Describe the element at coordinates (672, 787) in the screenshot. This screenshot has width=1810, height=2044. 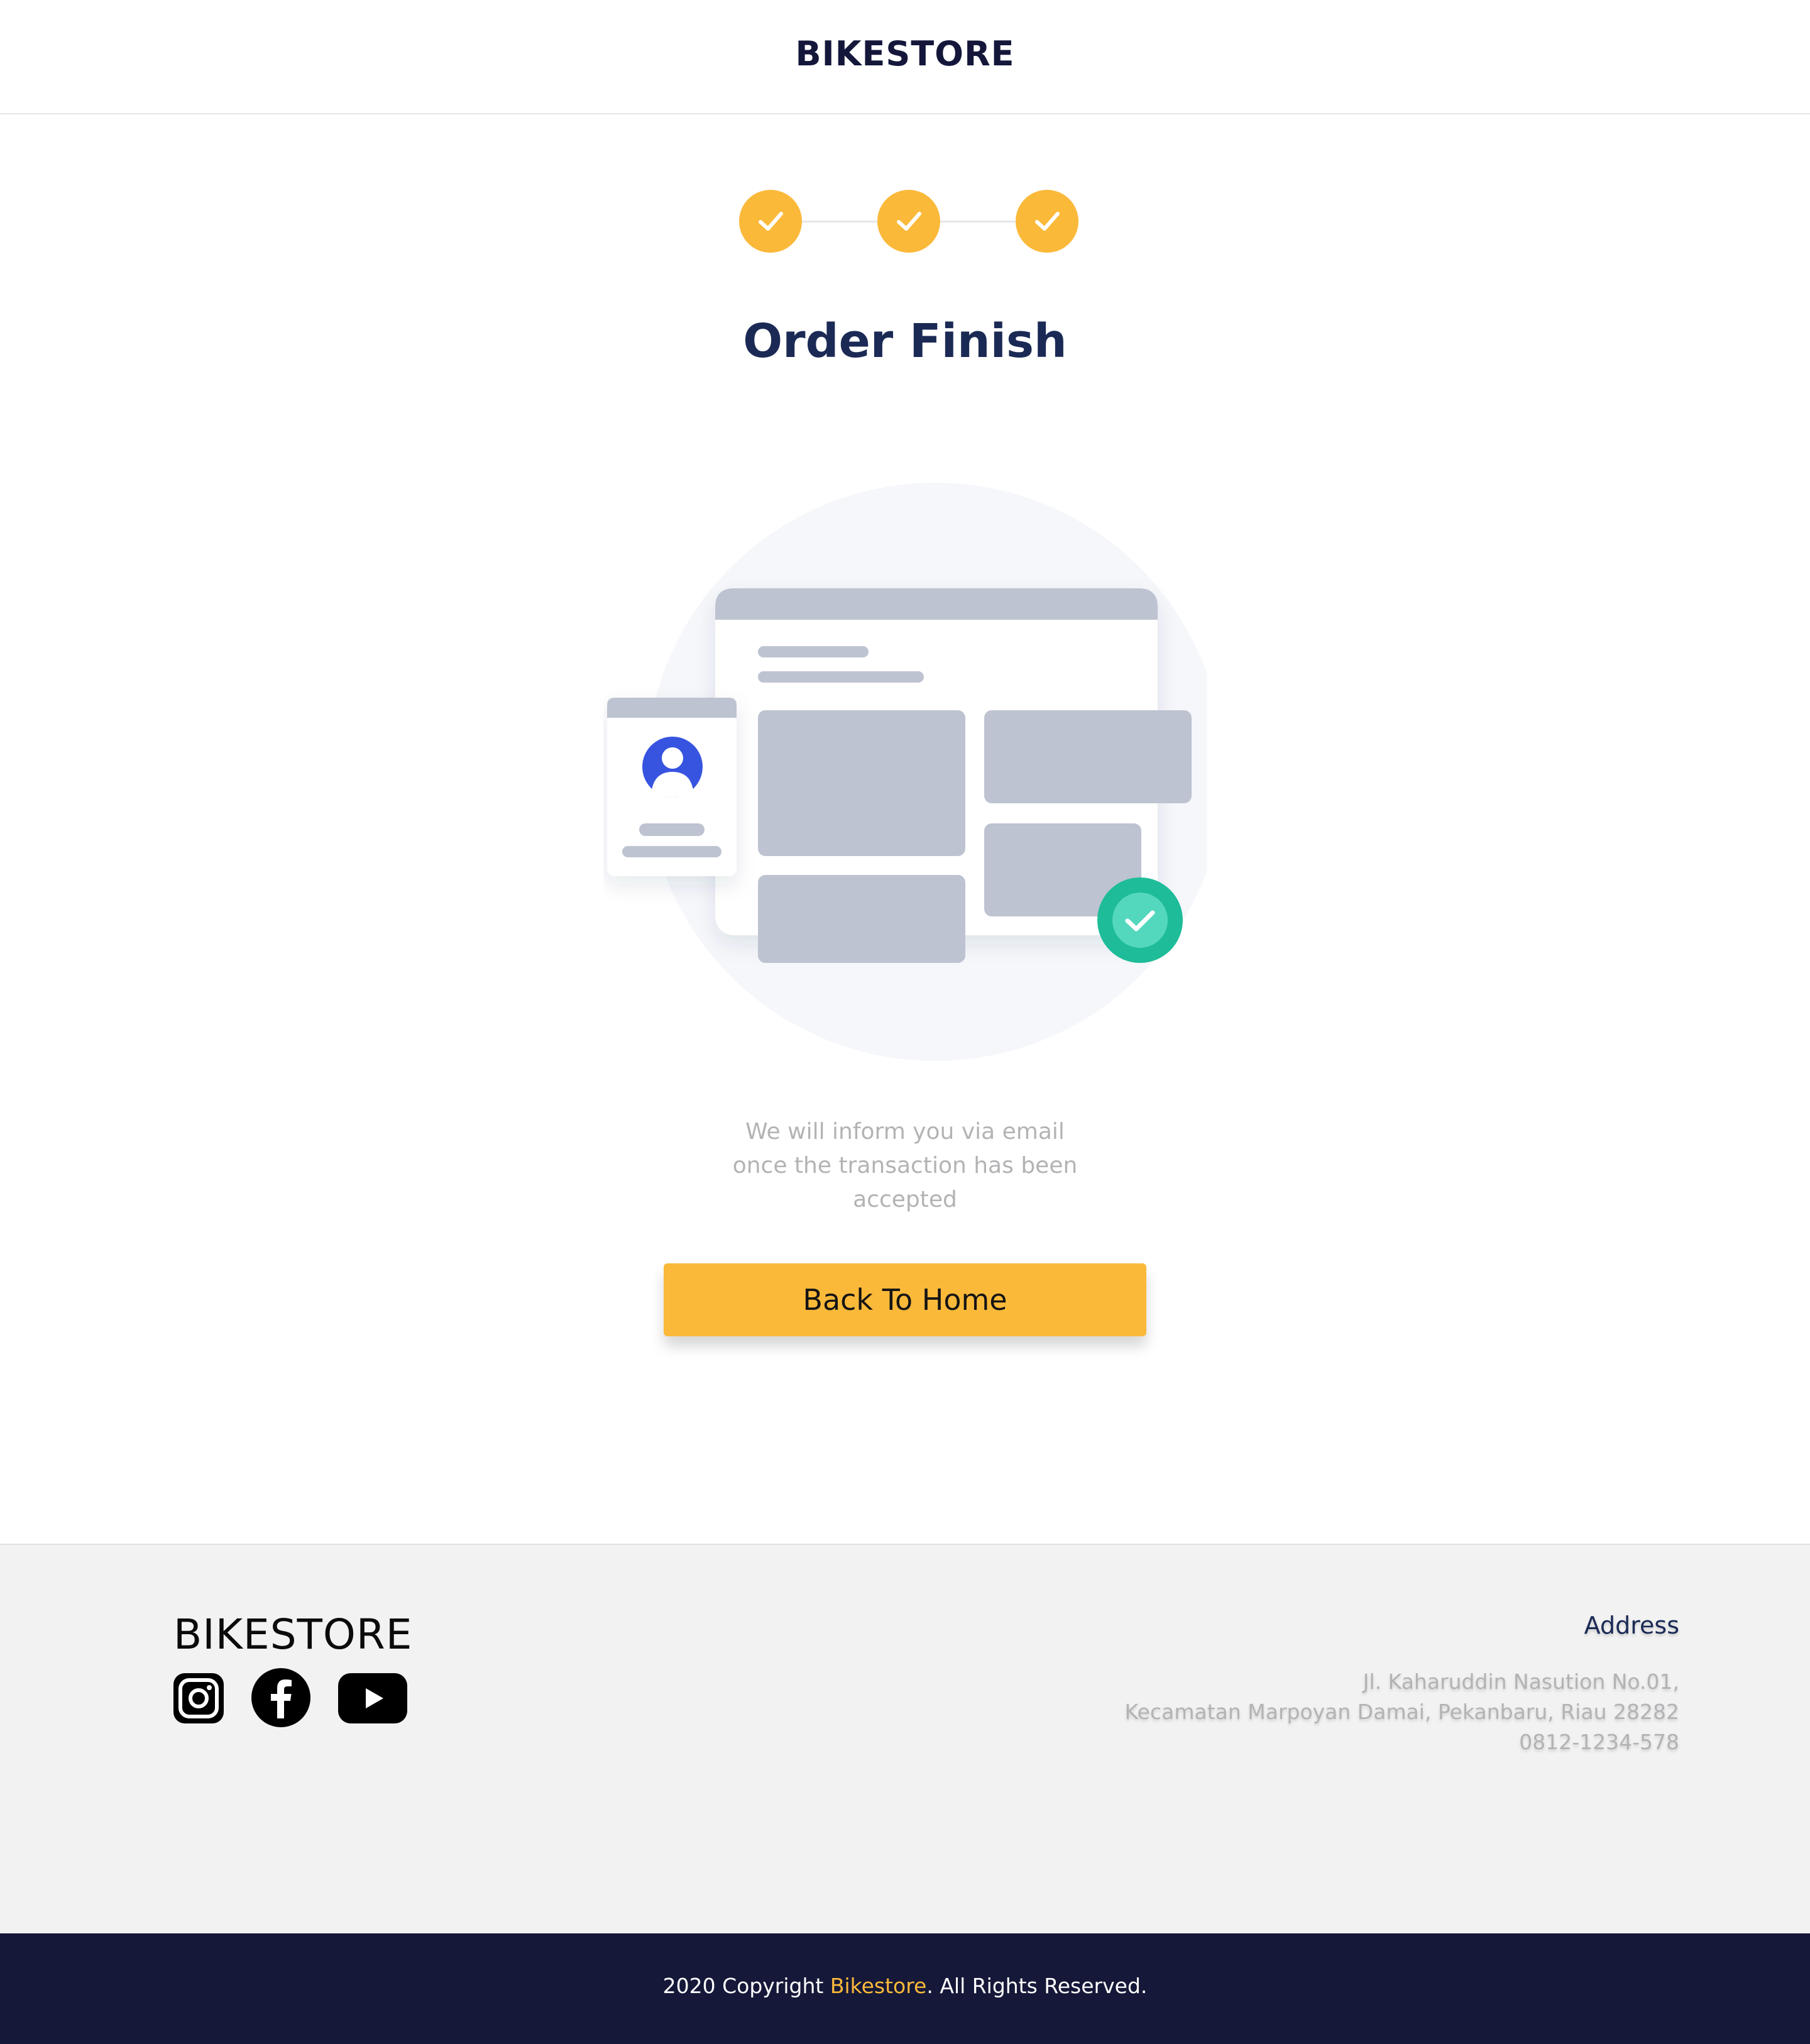
I see `user-card-icon` at that location.